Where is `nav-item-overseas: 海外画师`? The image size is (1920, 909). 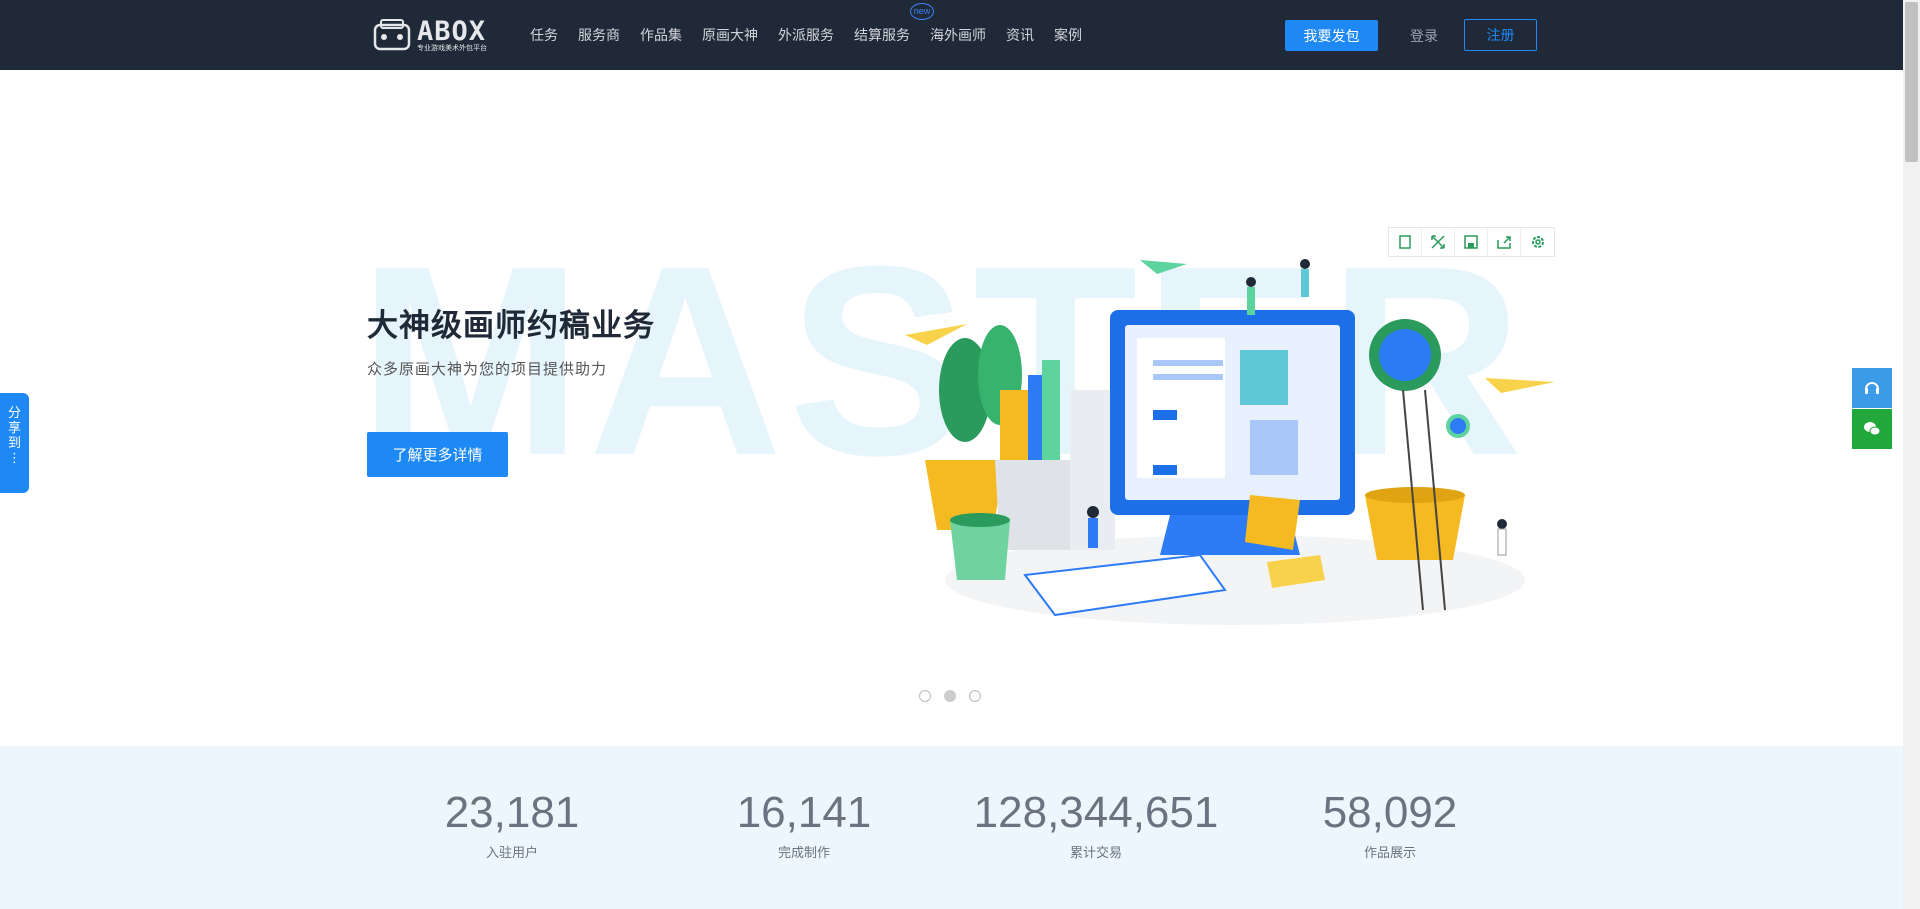
nav-item-overseas: 海外画师 is located at coordinates (958, 35).